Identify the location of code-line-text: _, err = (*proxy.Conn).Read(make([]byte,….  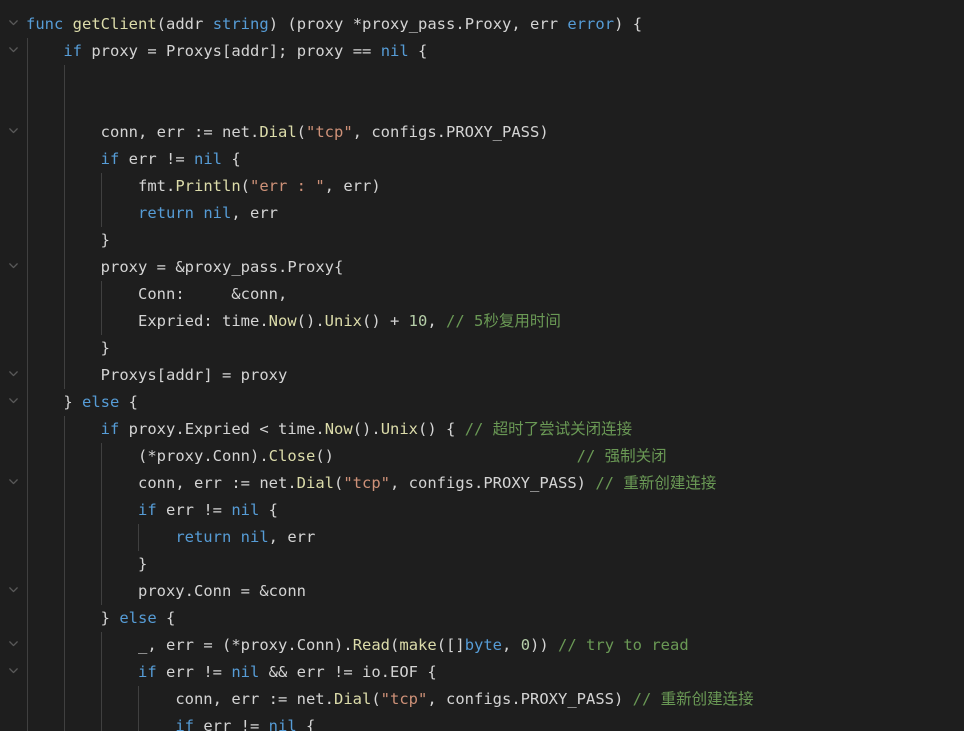
(413, 645).